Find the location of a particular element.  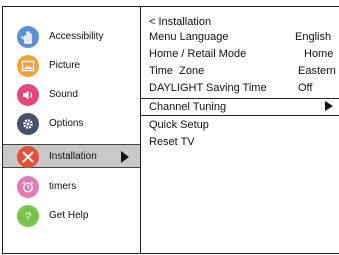

tools-icon is located at coordinates (28, 157).